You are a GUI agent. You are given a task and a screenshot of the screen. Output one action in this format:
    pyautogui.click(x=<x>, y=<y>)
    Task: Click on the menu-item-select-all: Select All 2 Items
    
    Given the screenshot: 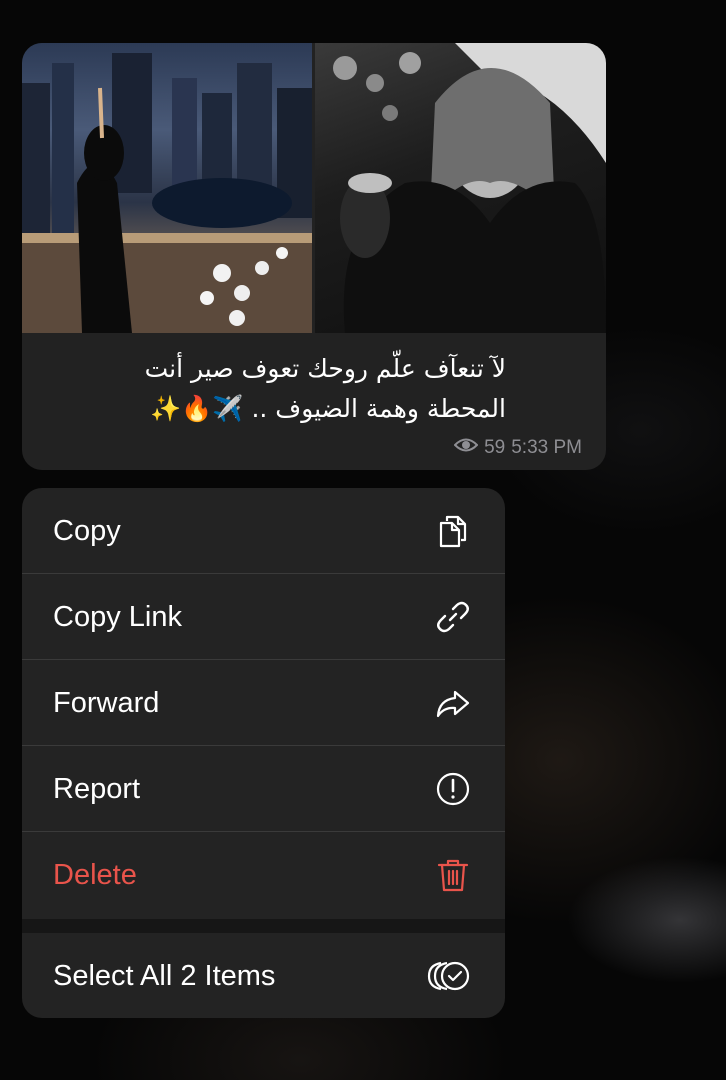 What is the action you would take?
    pyautogui.click(x=263, y=975)
    